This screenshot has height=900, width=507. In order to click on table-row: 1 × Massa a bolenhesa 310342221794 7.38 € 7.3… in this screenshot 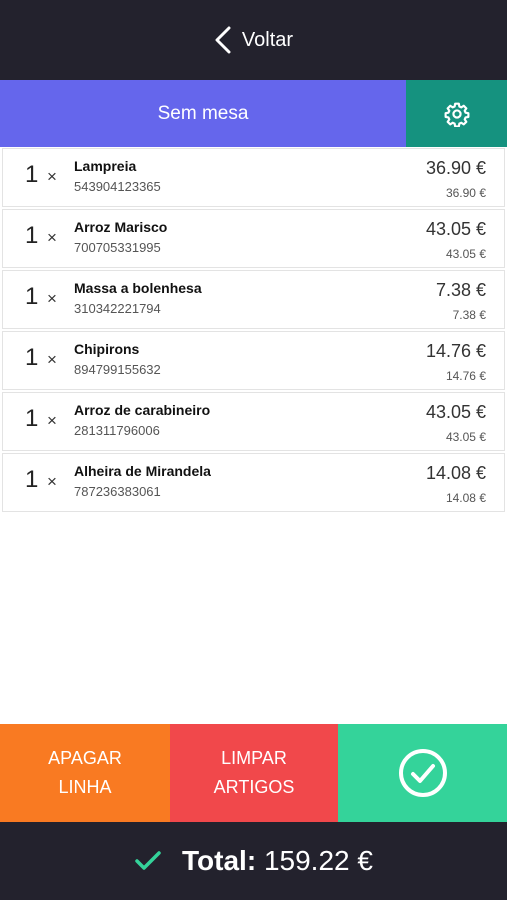, I will do `click(253, 299)`.